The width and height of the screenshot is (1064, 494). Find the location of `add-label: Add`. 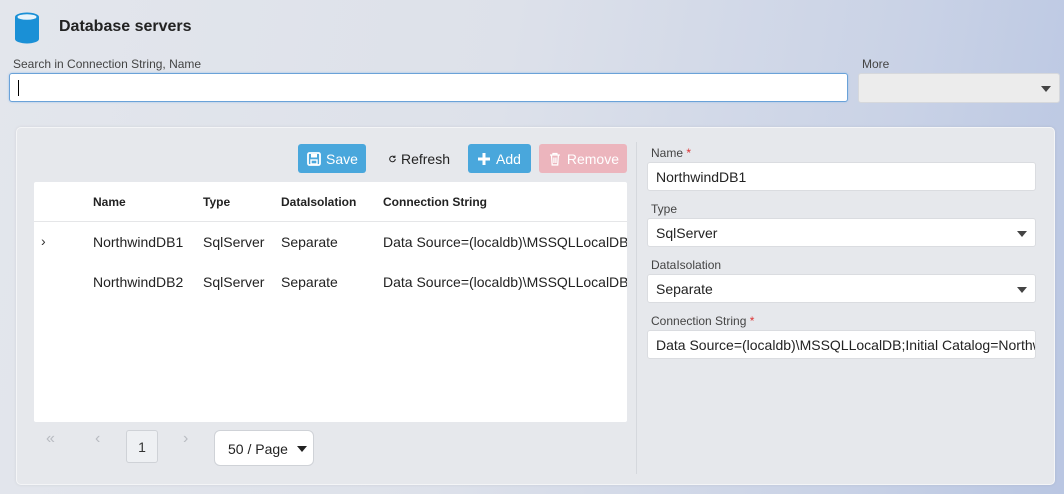

add-label: Add is located at coordinates (508, 158).